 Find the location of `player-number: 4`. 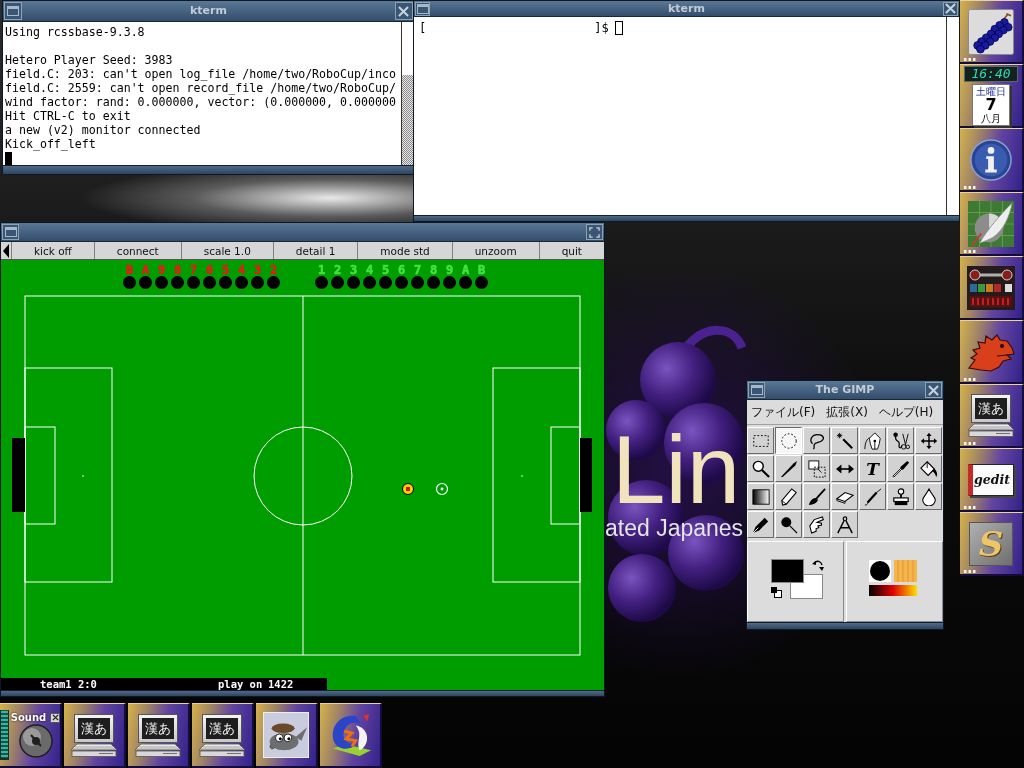

player-number: 4 is located at coordinates (241, 270).